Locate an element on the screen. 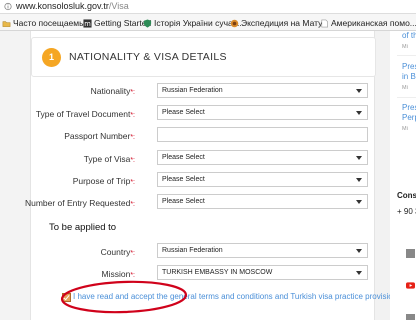 The height and width of the screenshot is (320, 416). mission-label: Mission*: is located at coordinates (118, 274).